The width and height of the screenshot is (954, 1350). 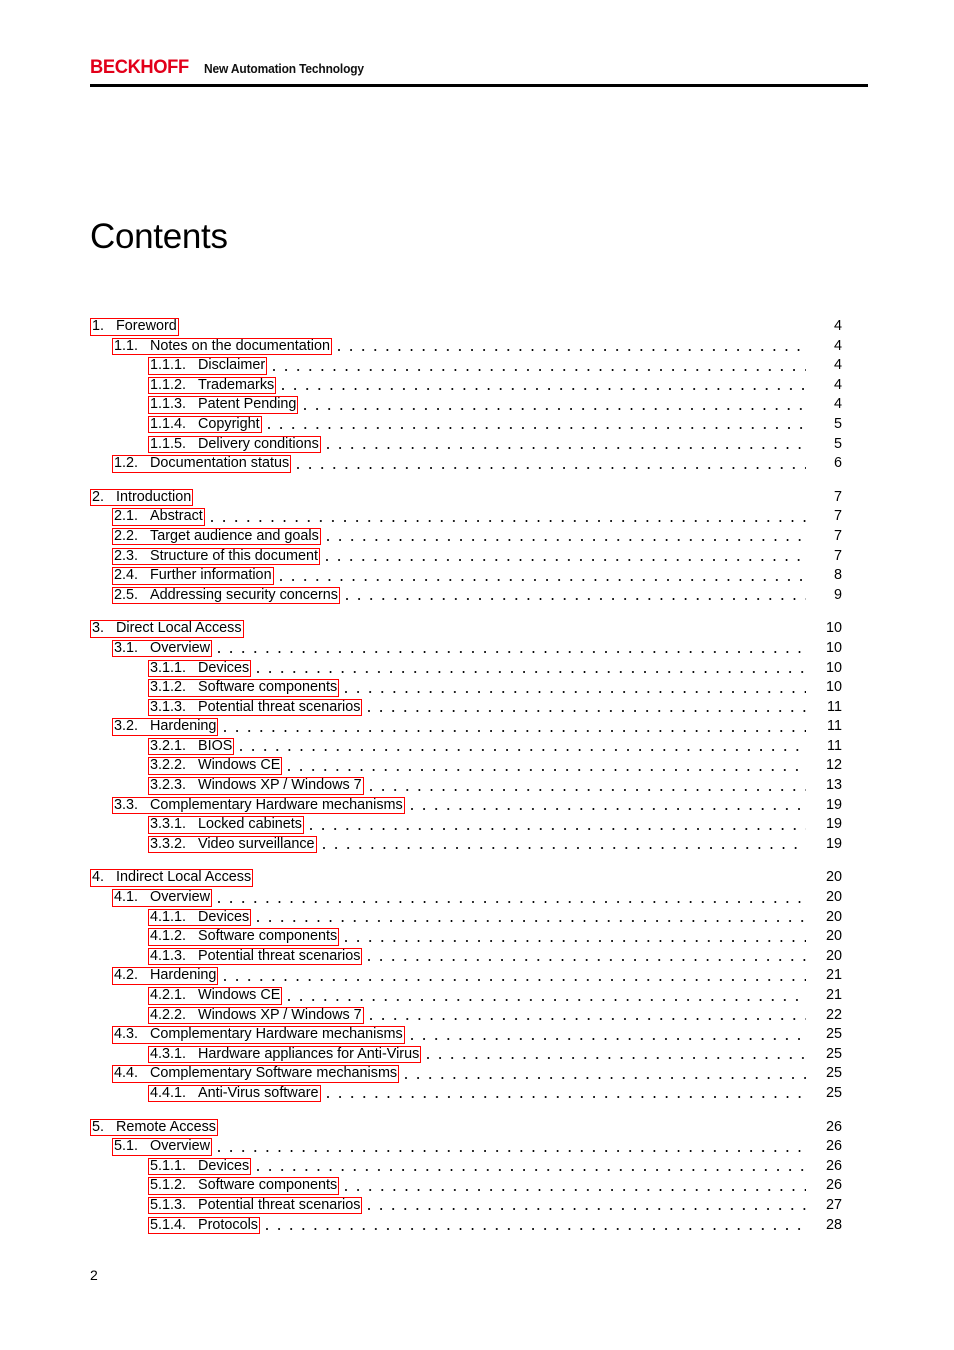 What do you see at coordinates (466, 465) in the screenshot?
I see `toc-entry: 1.2. Documentation status 6` at bounding box center [466, 465].